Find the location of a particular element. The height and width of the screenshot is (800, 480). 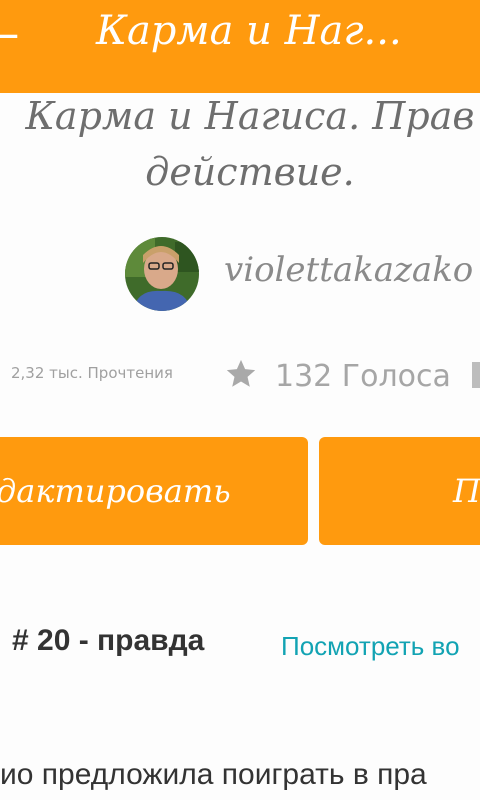

story-title-line-2: действие. is located at coordinates (250, 172).